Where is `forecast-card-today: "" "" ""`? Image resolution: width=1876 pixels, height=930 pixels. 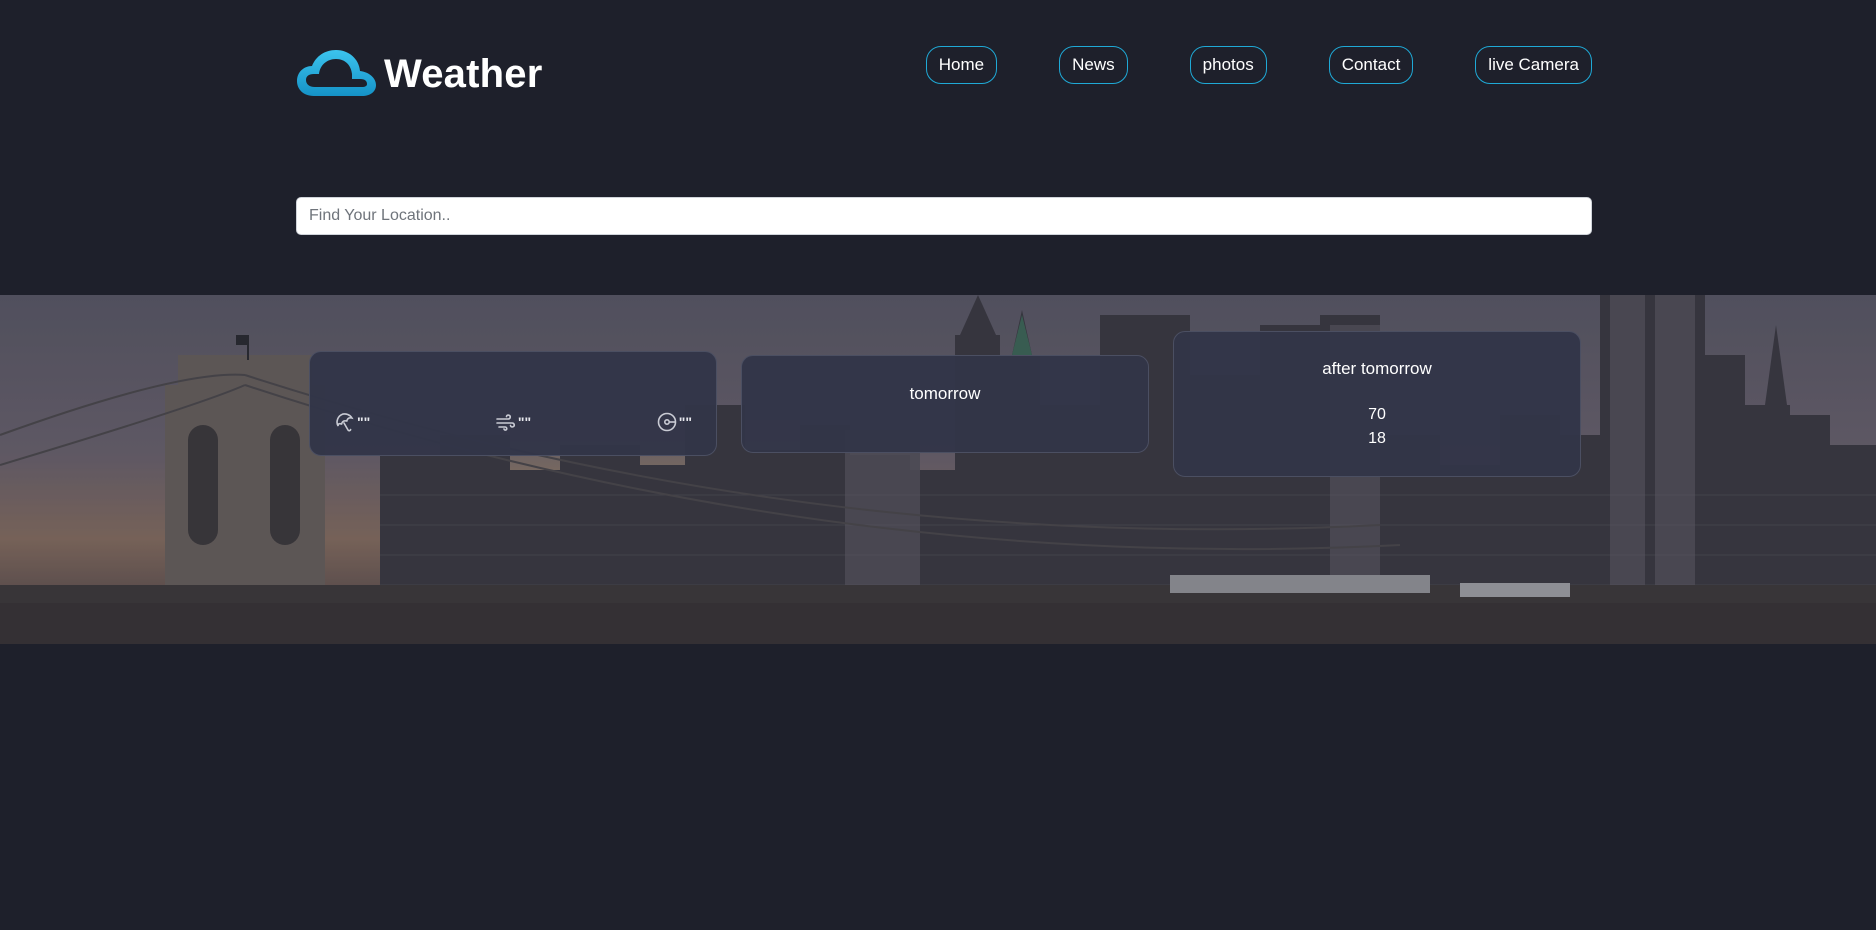 forecast-card-today: "" "" "" is located at coordinates (513, 403).